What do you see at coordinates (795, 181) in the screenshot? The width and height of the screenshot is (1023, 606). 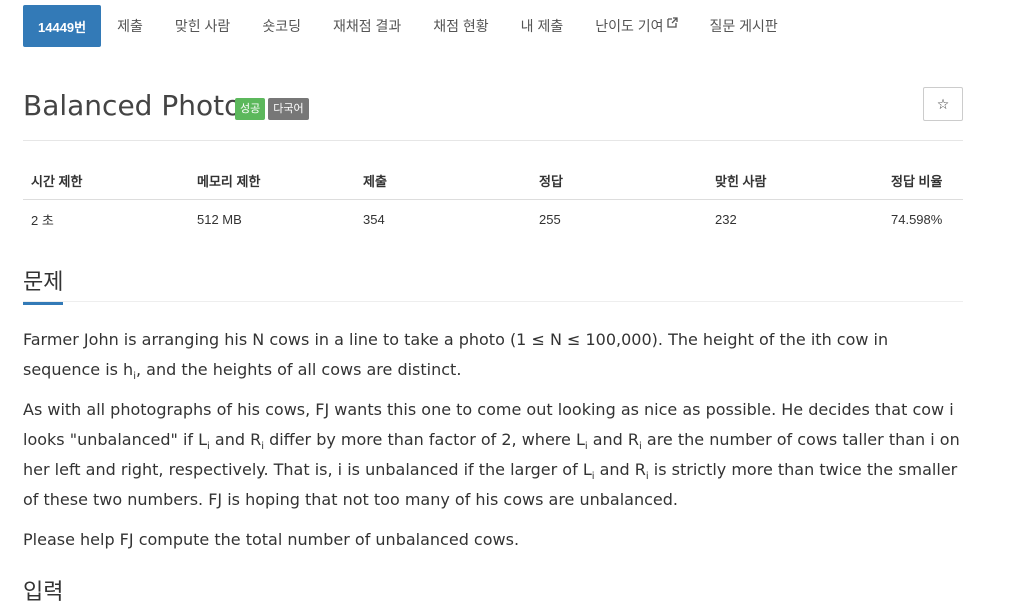 I see `header-solved-users: 맞힌 사람` at bounding box center [795, 181].